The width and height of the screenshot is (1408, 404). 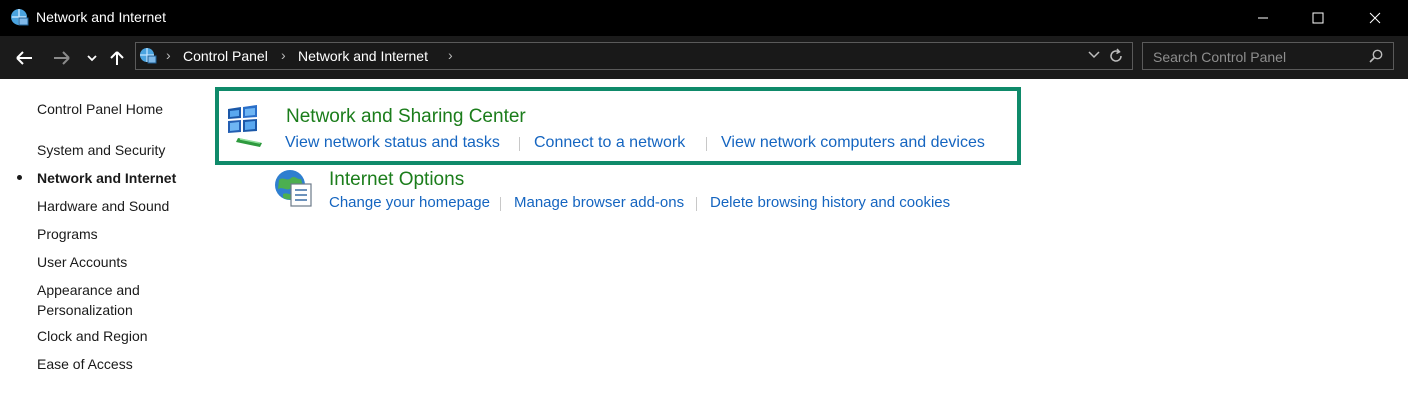 I want to click on maximize-button, so click(x=1318, y=18).